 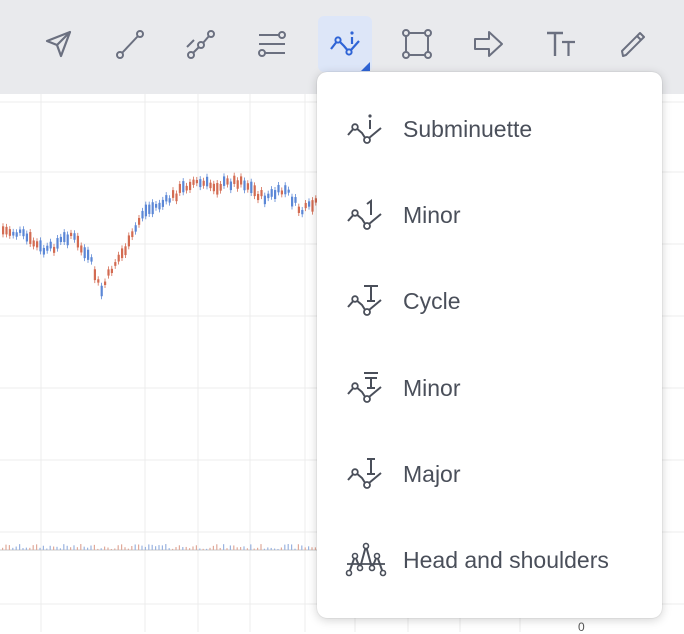 I want to click on wave-major-icon, so click(x=364, y=473).